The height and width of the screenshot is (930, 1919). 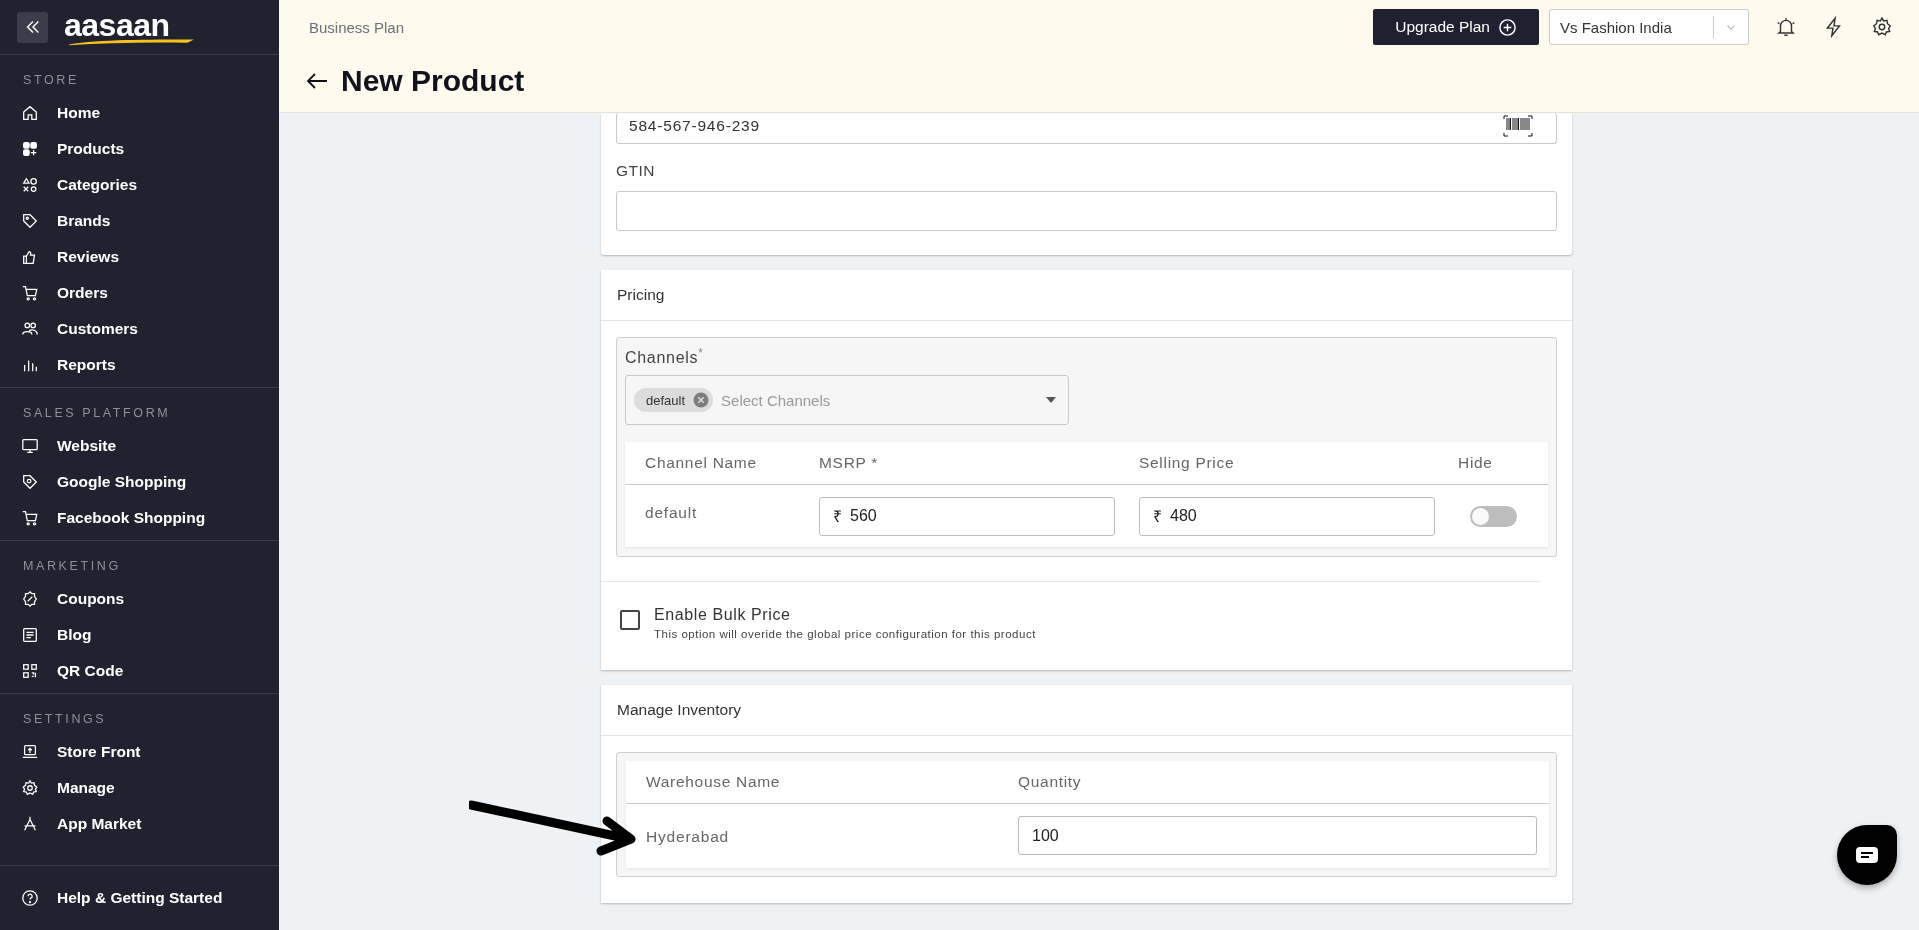 I want to click on sidebar-item: Store Front, so click(x=139, y=752).